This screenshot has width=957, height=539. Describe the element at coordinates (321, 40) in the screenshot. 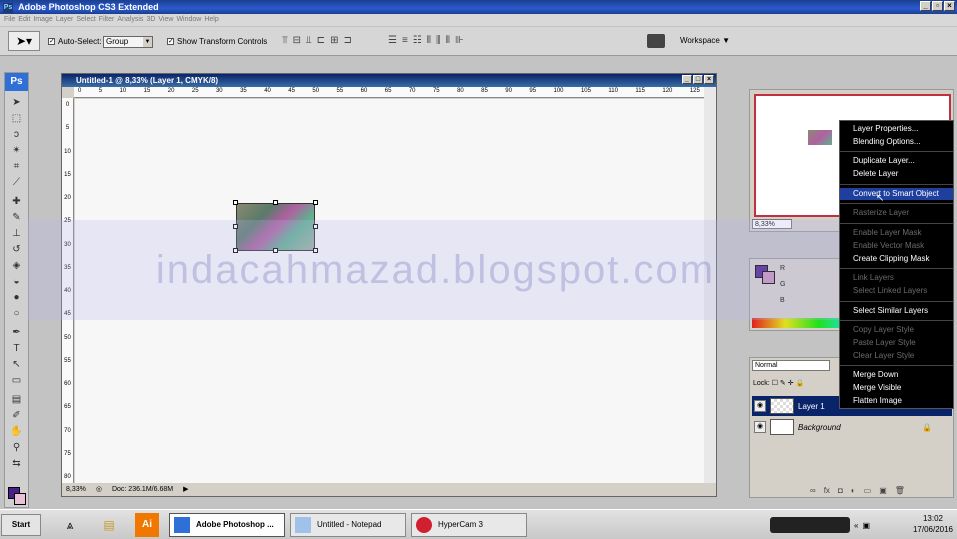

I see `align-left-icon: ⊏` at that location.